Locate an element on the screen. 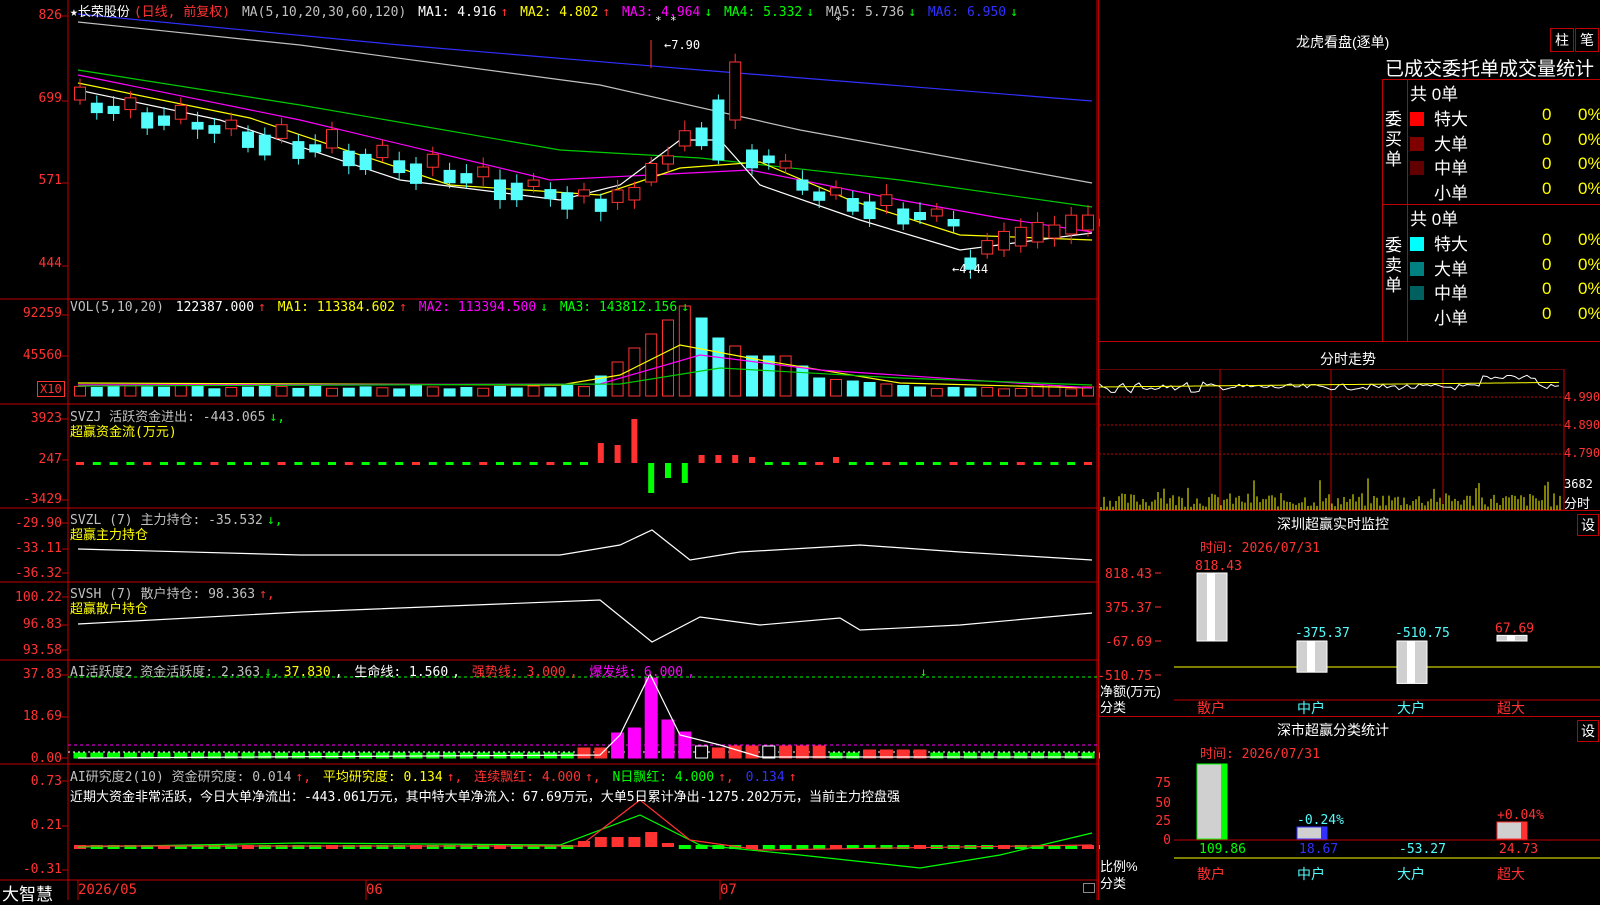  flow-bar is located at coordinates (836, 460).